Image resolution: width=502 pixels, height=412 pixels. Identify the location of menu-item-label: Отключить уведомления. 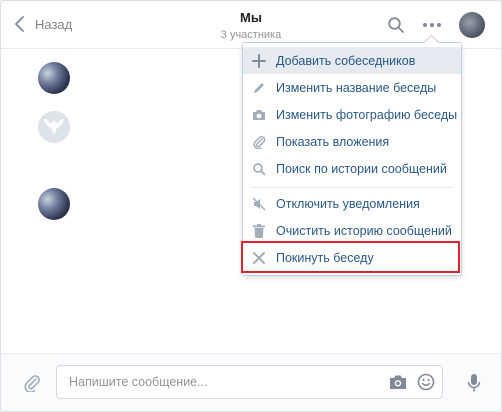
(348, 203).